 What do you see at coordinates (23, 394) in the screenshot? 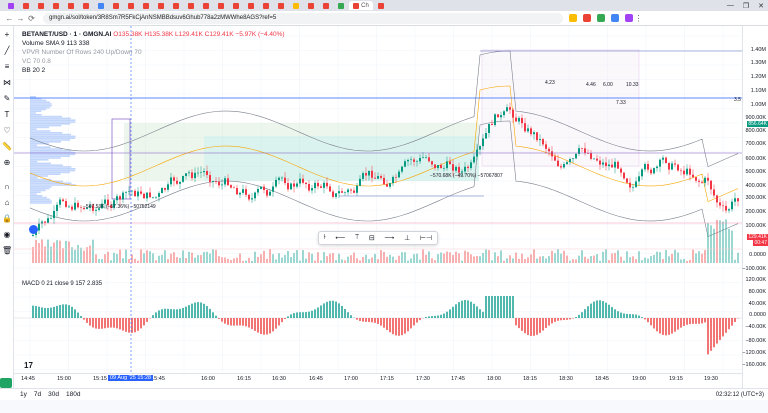
I see `range-1y: 1y` at bounding box center [23, 394].